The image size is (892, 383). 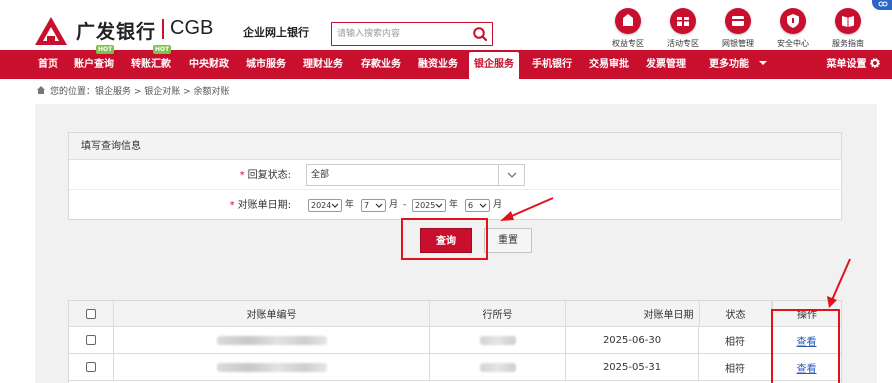 I want to click on search-input, so click(x=400, y=34).